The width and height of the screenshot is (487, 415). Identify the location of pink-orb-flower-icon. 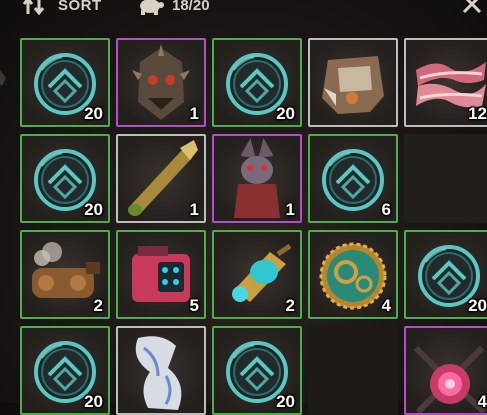
(450, 379).